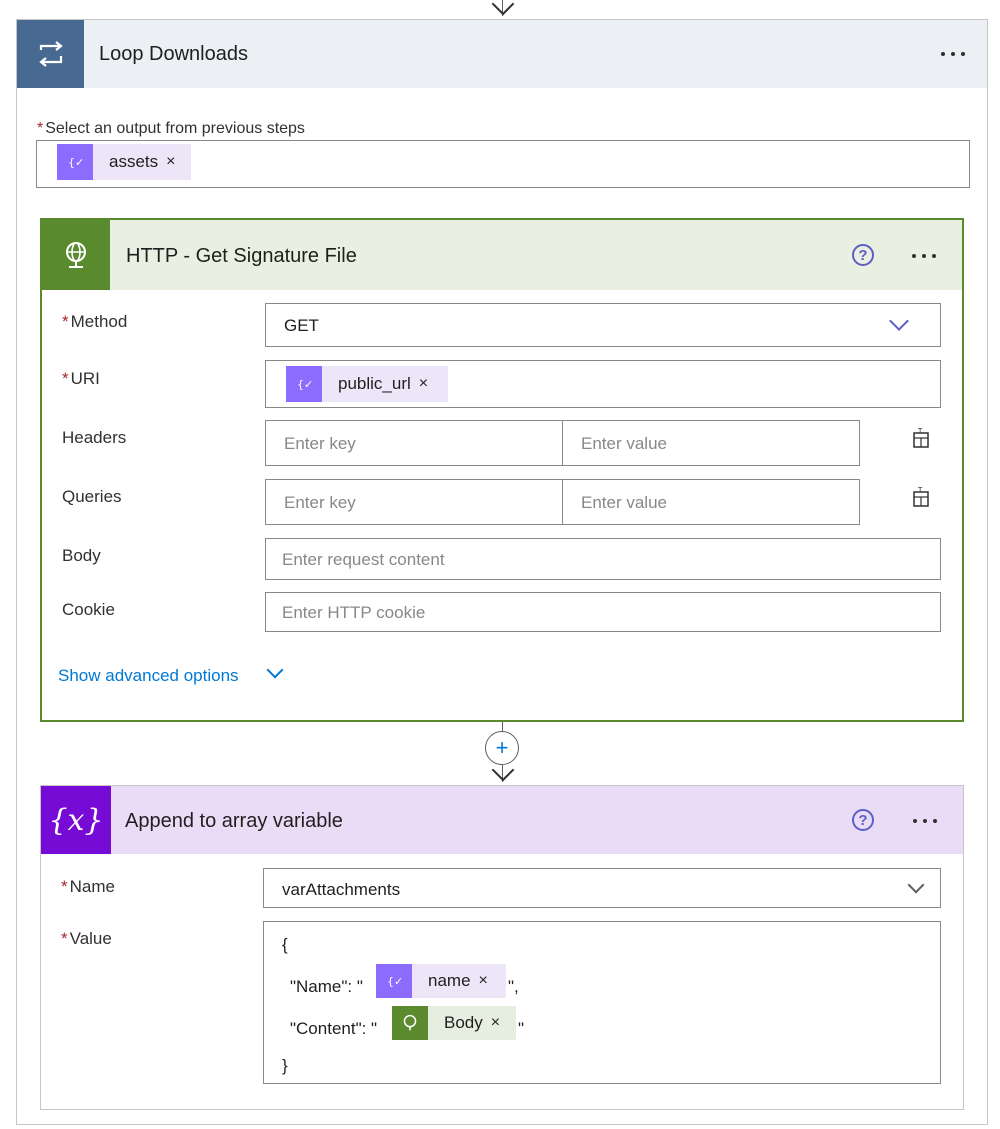  I want to click on method-value: GET, so click(301, 325).